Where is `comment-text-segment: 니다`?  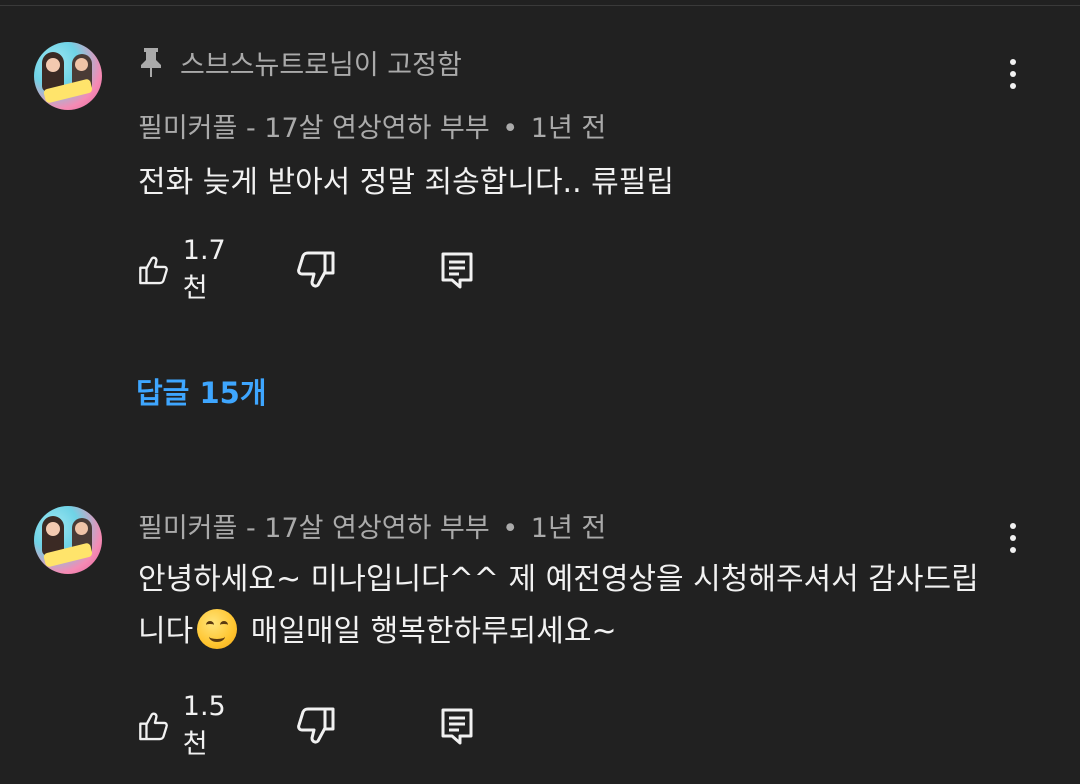 comment-text-segment: 니다 is located at coordinates (166, 631).